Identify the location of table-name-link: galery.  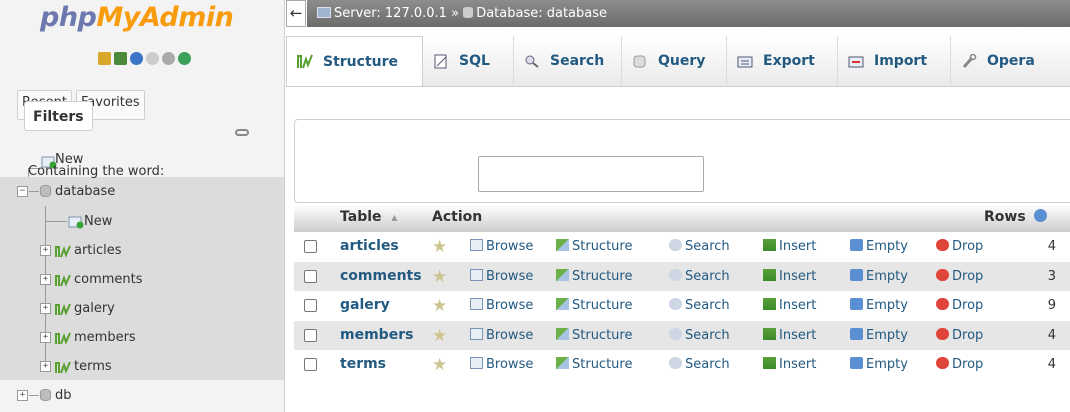
(365, 306).